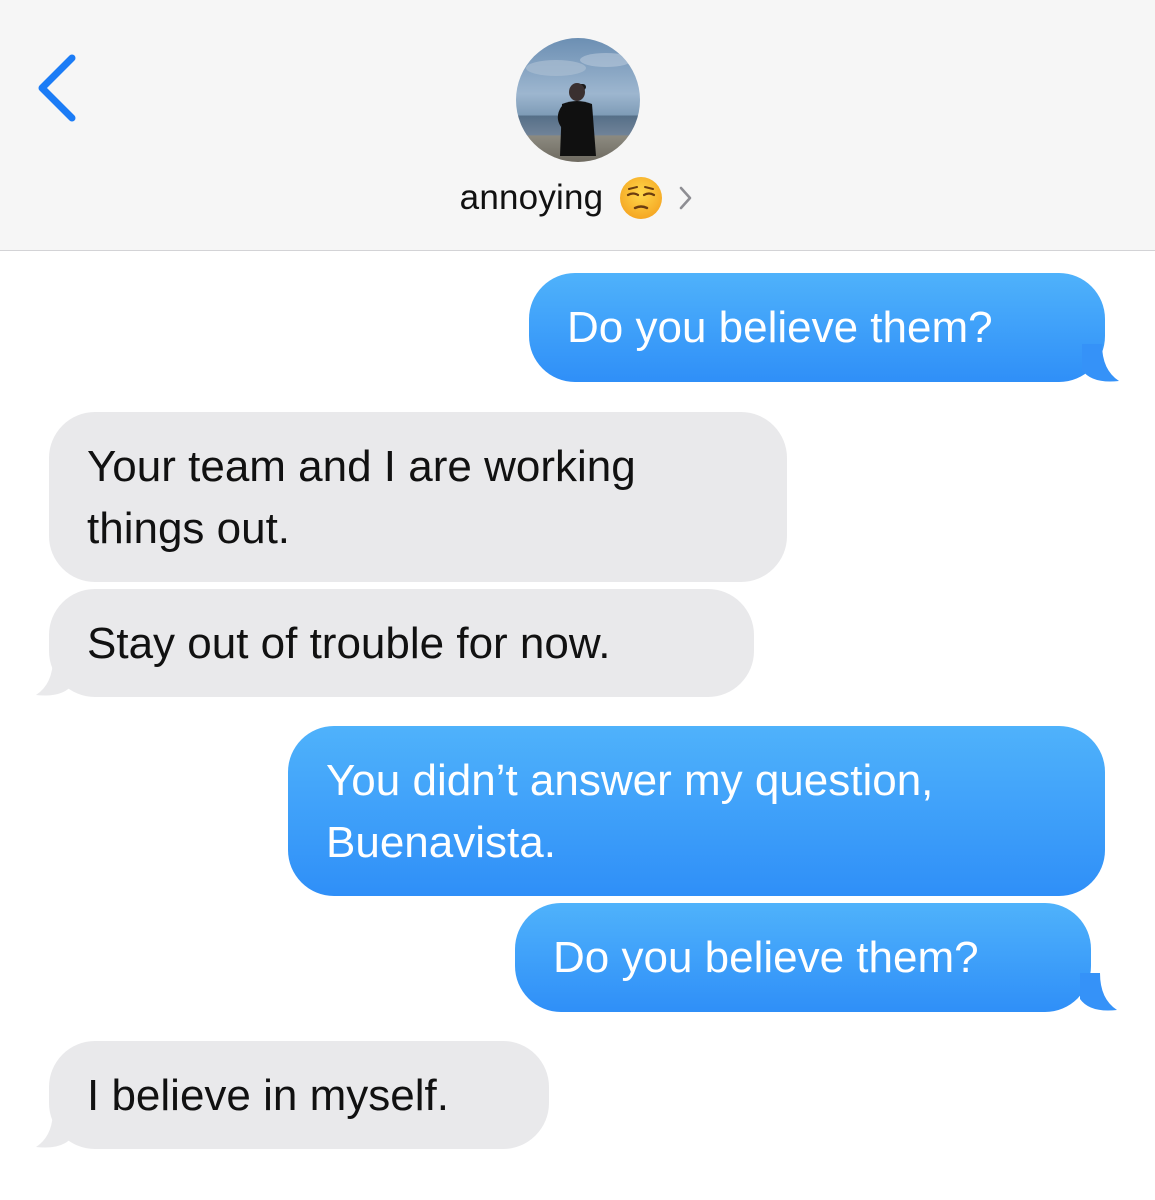 This screenshot has width=1155, height=1200. Describe the element at coordinates (57, 88) in the screenshot. I see `chevron-left-icon` at that location.